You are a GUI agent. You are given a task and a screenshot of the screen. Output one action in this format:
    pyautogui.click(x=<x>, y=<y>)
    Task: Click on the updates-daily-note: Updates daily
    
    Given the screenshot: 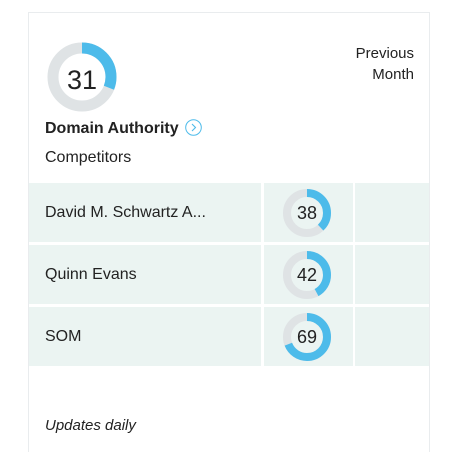 What is the action you would take?
    pyautogui.click(x=90, y=425)
    